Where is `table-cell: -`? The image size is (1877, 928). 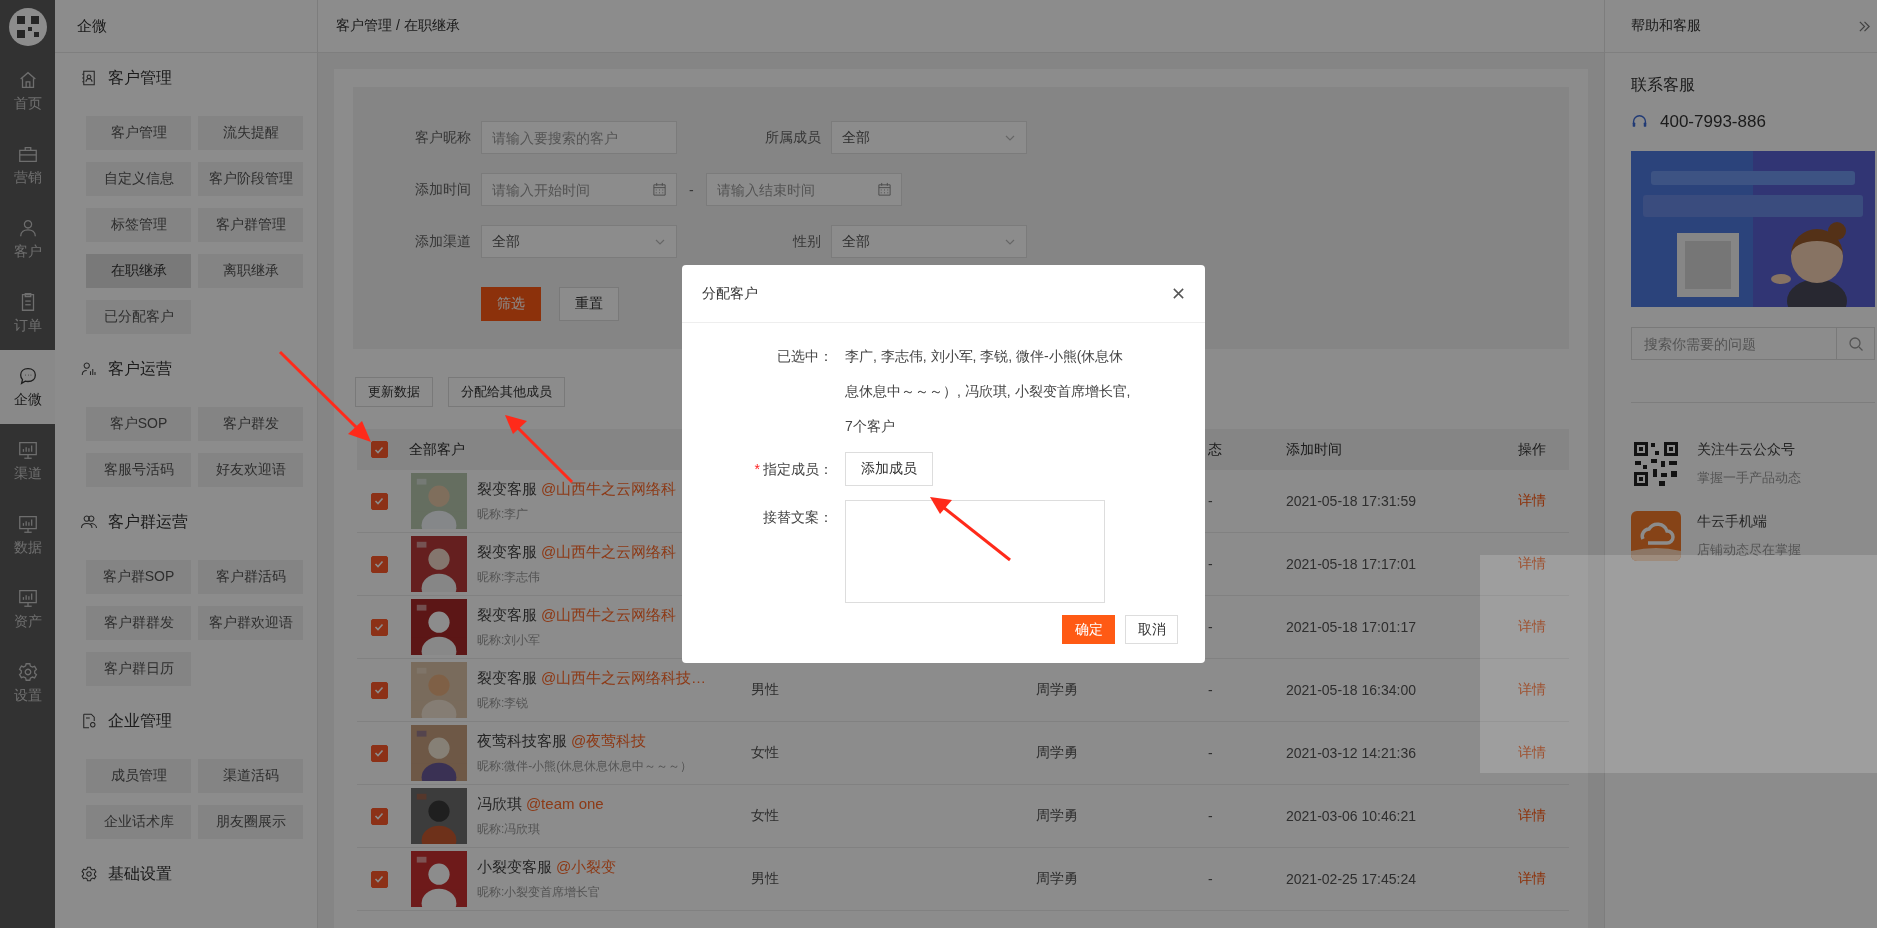
table-cell: - is located at coordinates (1210, 816).